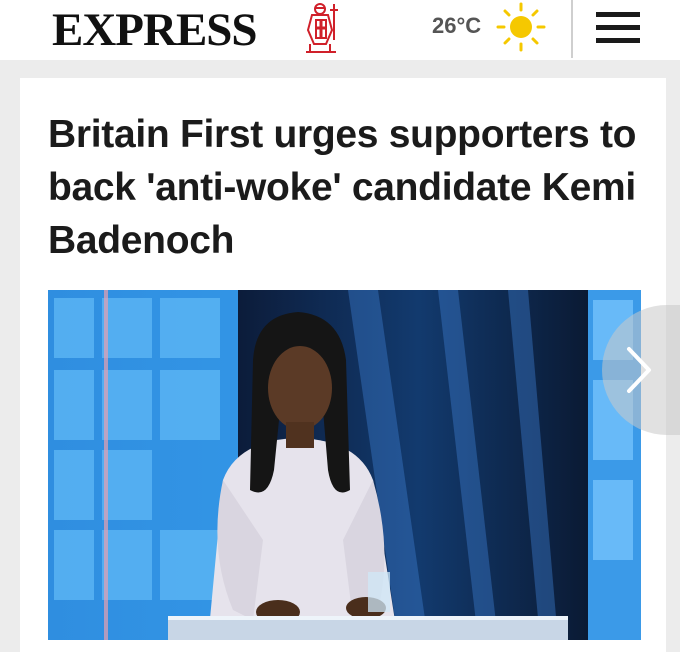 The image size is (680, 652). I want to click on sun-icon, so click(521, 27).